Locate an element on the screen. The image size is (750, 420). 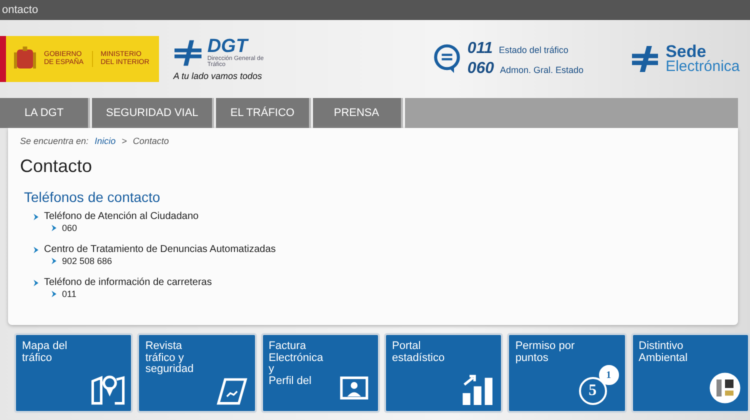
speech-bubble-icon is located at coordinates (447, 59).